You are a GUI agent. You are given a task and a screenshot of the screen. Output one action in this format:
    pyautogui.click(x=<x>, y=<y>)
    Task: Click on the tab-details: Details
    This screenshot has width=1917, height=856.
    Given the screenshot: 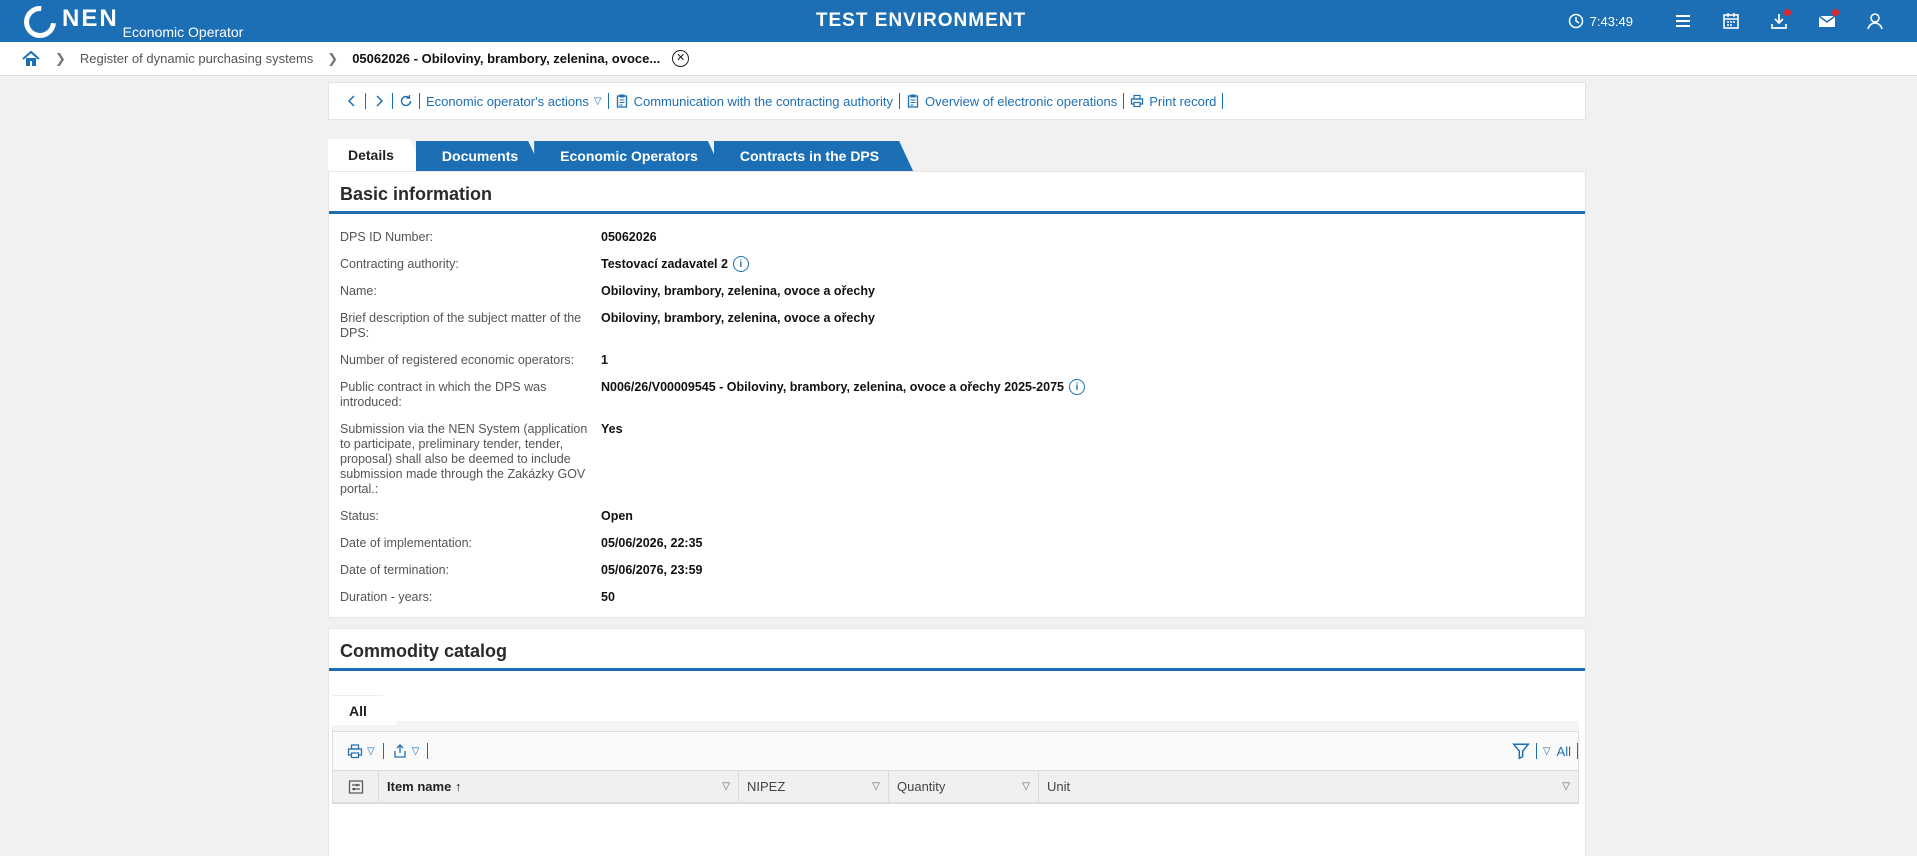 What is the action you would take?
    pyautogui.click(x=376, y=155)
    